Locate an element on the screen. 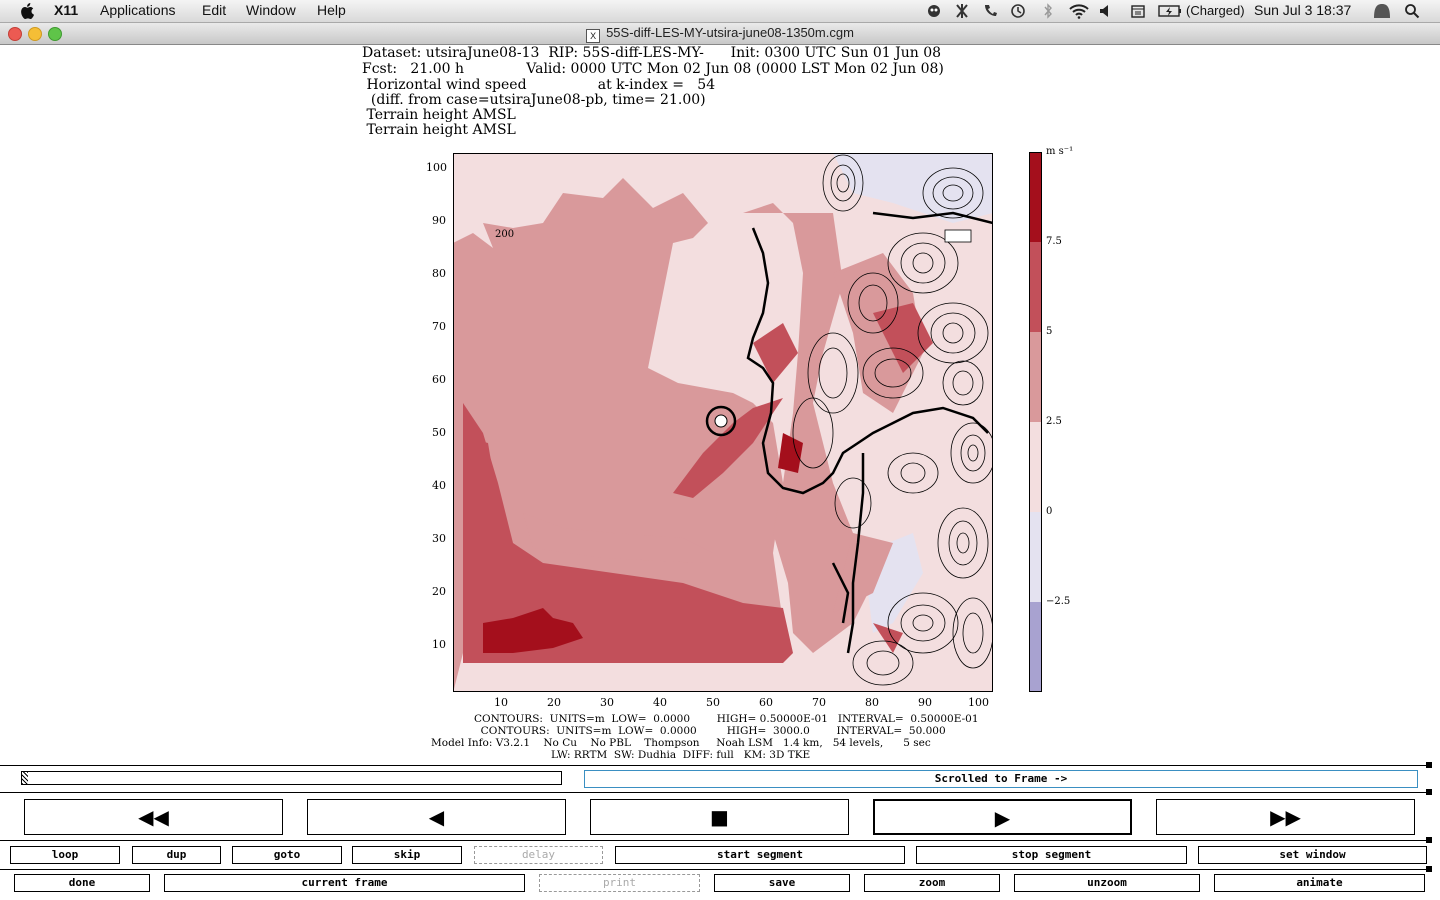  plot-header-line-3: Horizontal wind speed at k-index = 54 is located at coordinates (539, 85).